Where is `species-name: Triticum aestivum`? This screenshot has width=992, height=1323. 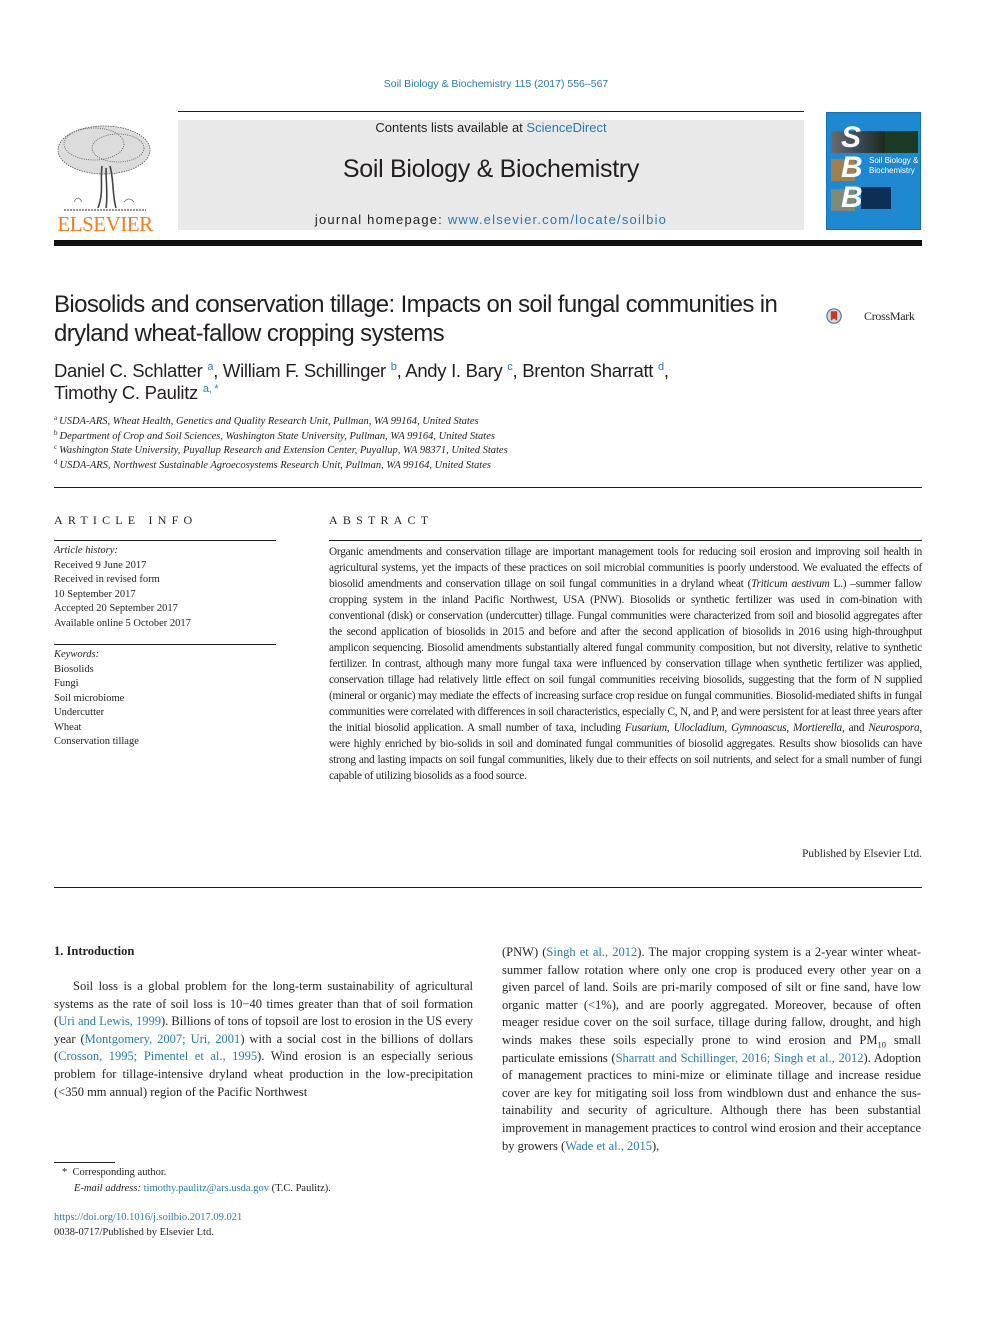 species-name: Triticum aestivum is located at coordinates (790, 584).